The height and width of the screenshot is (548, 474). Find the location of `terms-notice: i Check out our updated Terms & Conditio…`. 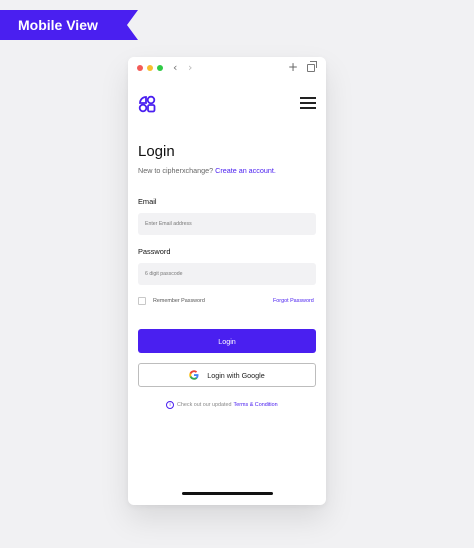

terms-notice: i Check out our updated Terms & Conditio… is located at coordinates (222, 405).